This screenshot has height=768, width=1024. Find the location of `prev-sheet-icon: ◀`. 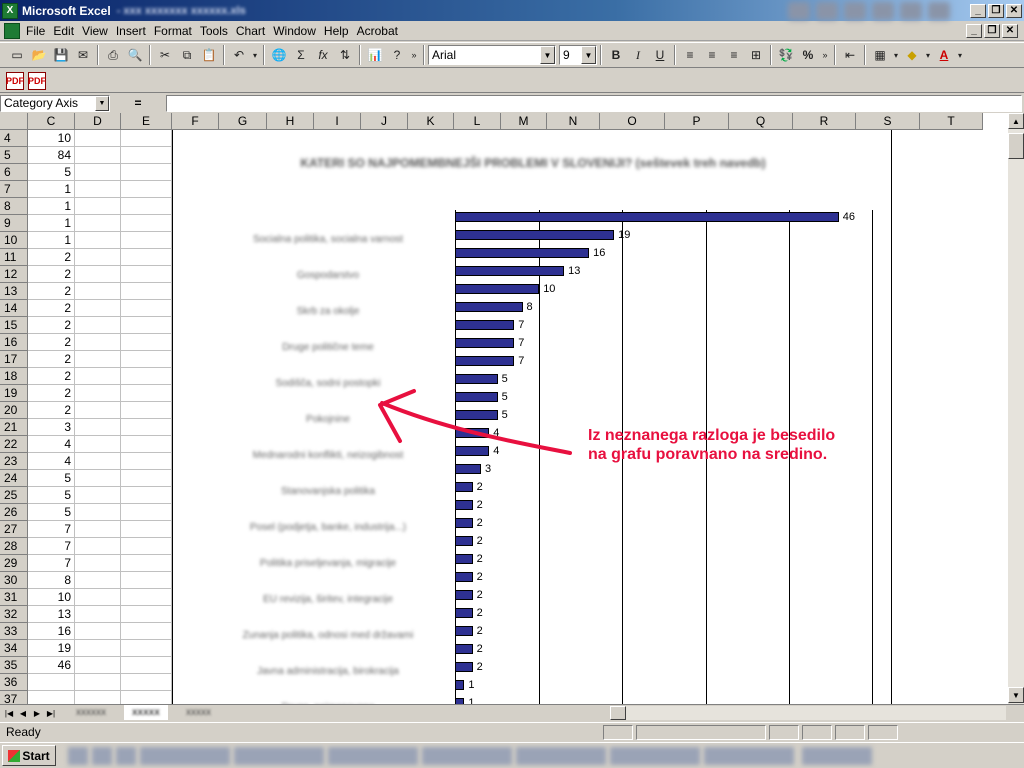

prev-sheet-icon: ◀ is located at coordinates (23, 713).